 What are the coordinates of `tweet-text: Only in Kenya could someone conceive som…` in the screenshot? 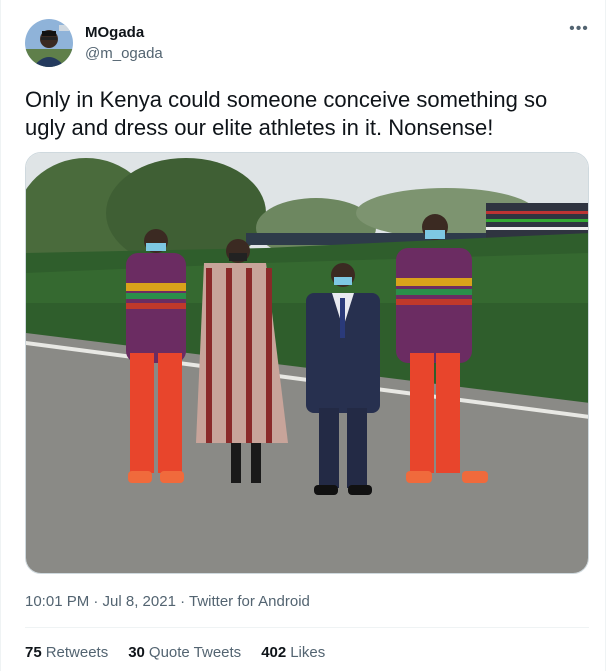 It's located at (286, 113).